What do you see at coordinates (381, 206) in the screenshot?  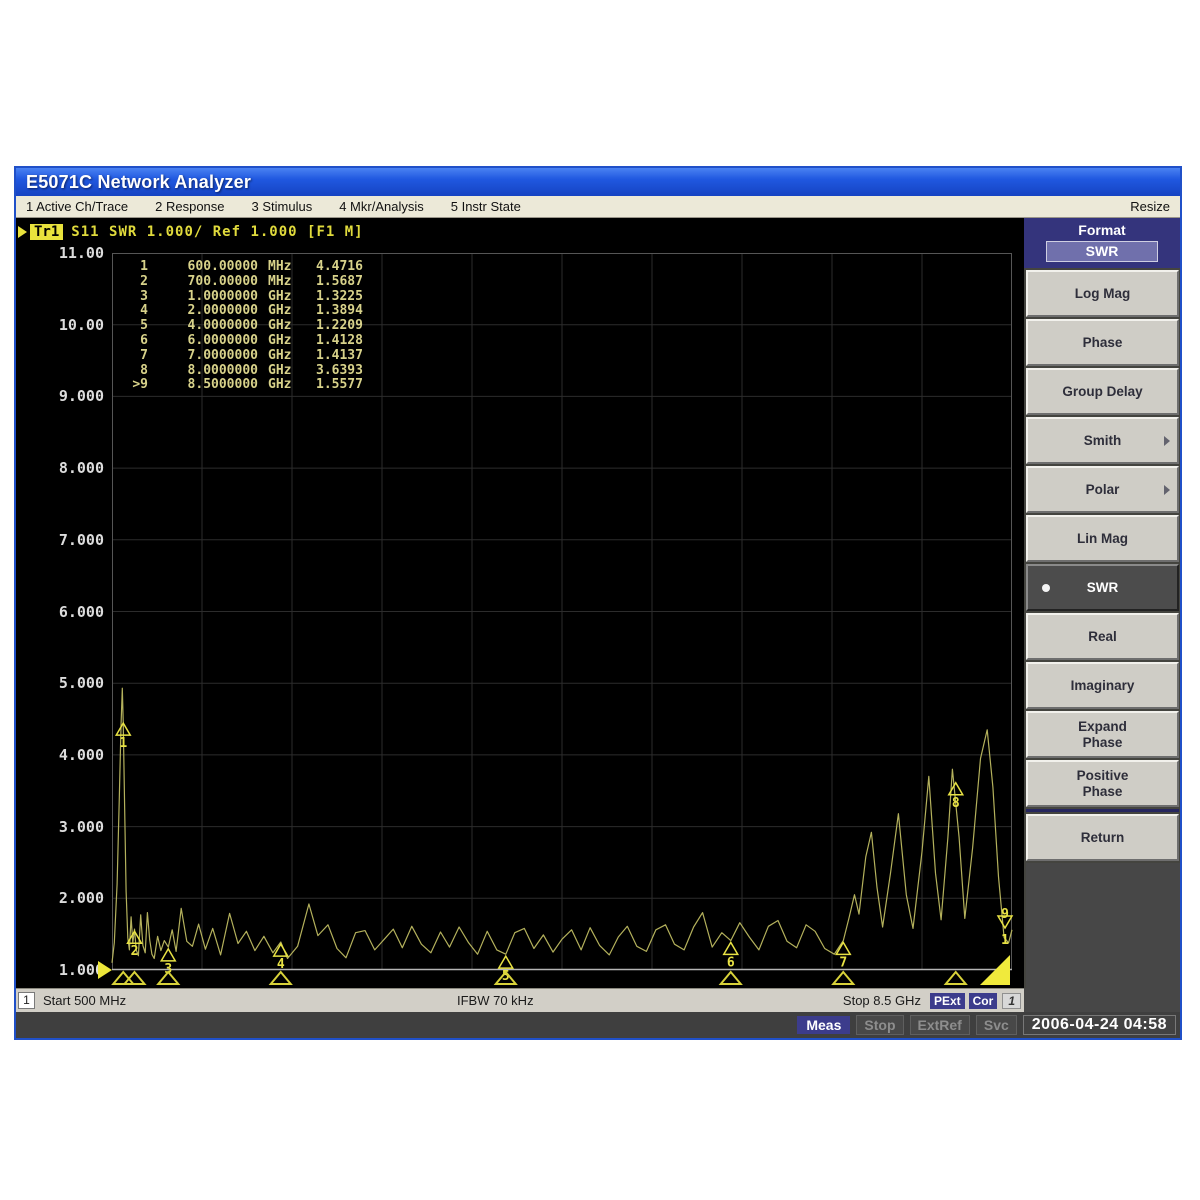 I see `menu-item-4: 4 Mkr/Analysis` at bounding box center [381, 206].